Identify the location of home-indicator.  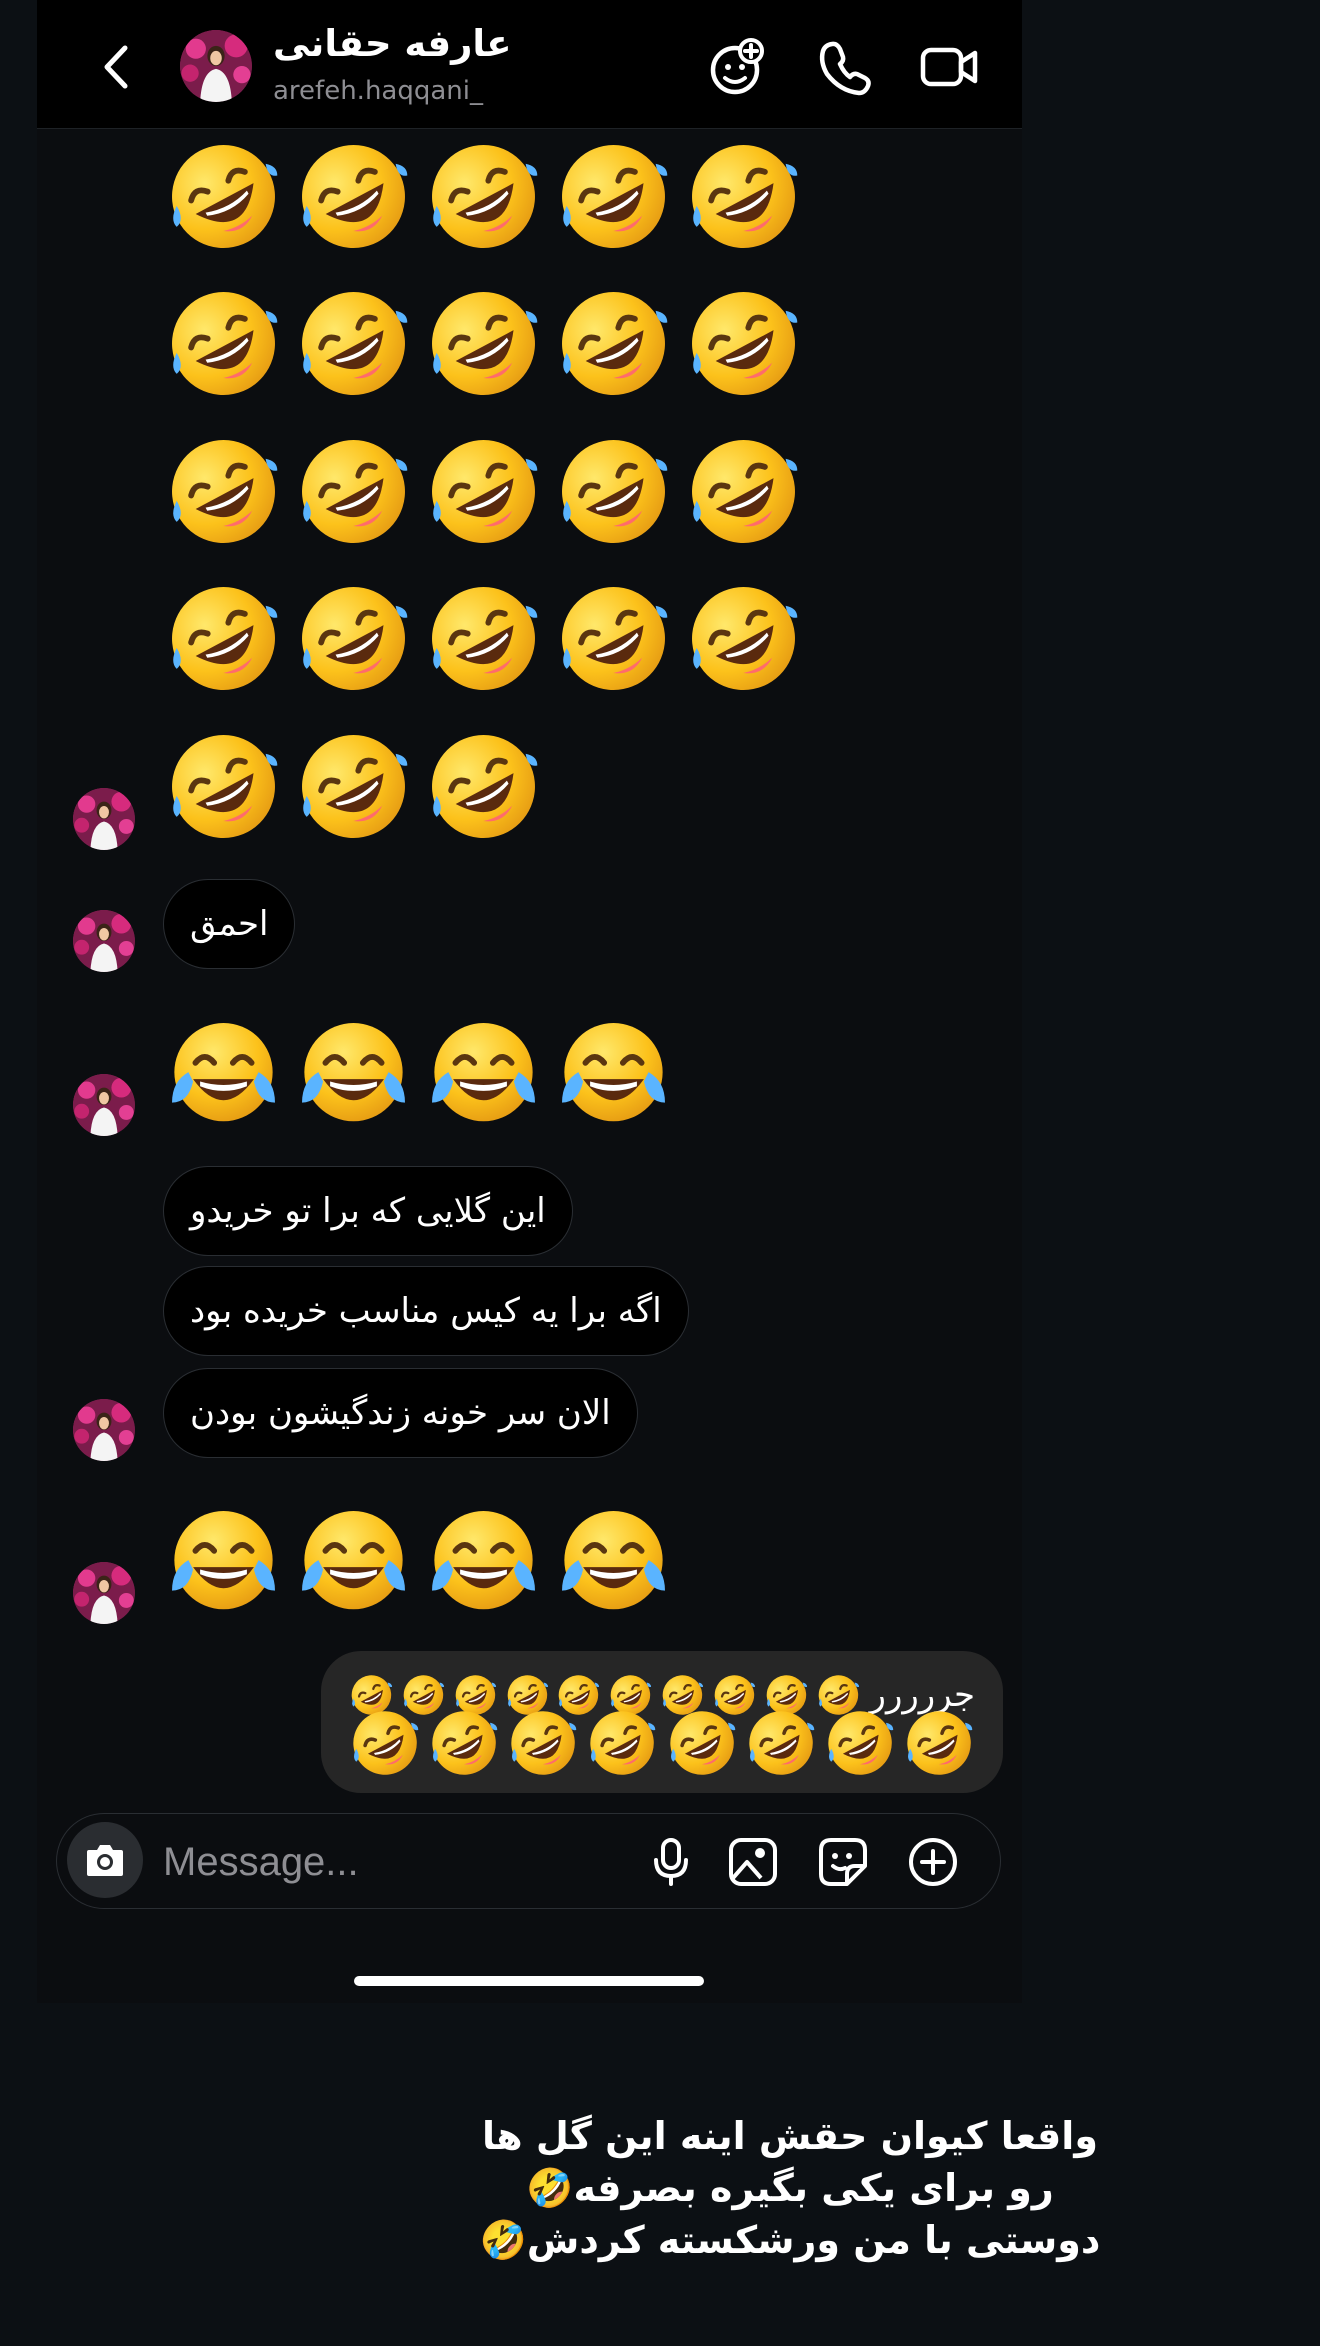
(529, 1981).